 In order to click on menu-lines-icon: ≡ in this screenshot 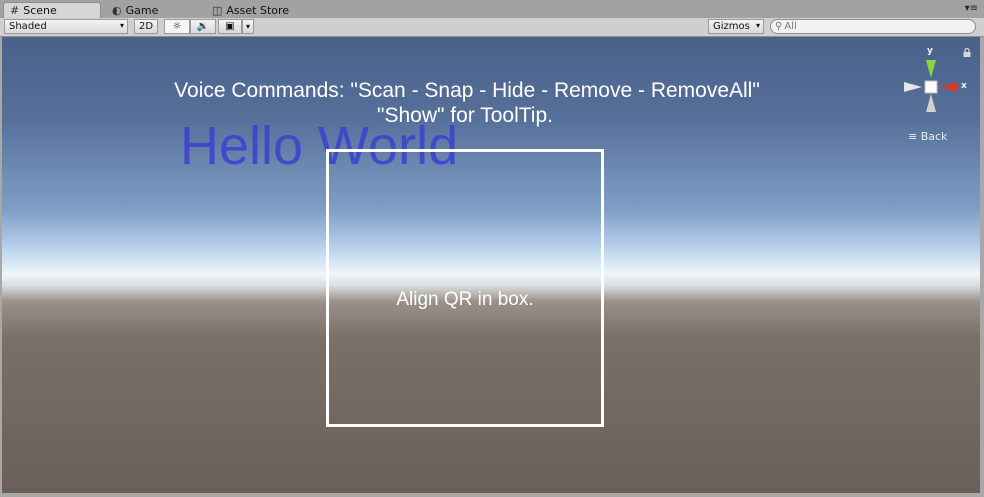, I will do `click(913, 136)`.